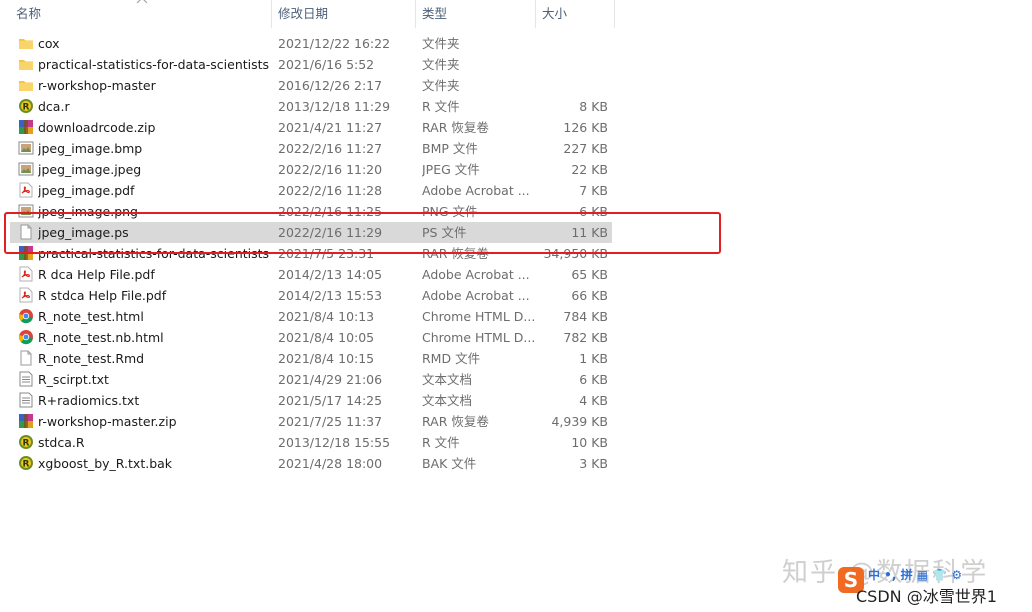 Image resolution: width=1032 pixels, height=612 pixels. What do you see at coordinates (54, 106) in the screenshot?
I see `file-name: dca.r` at bounding box center [54, 106].